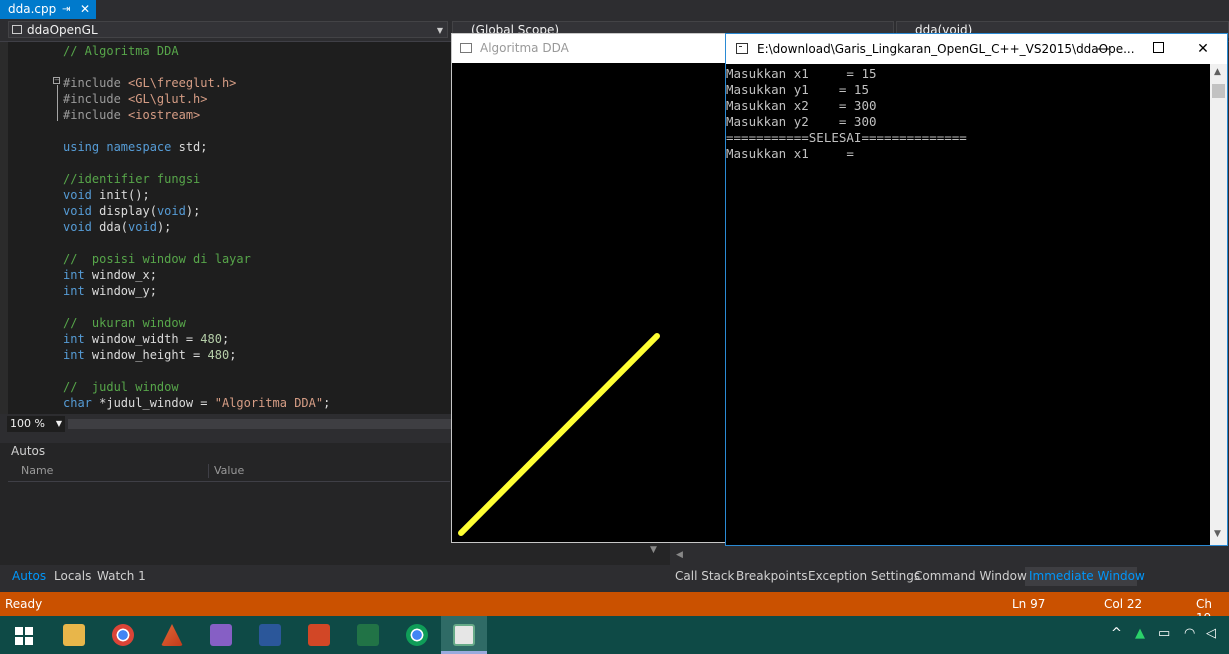  What do you see at coordinates (228, 29) in the screenshot?
I see `project-dropdown: ddaOpenGL ▼` at bounding box center [228, 29].